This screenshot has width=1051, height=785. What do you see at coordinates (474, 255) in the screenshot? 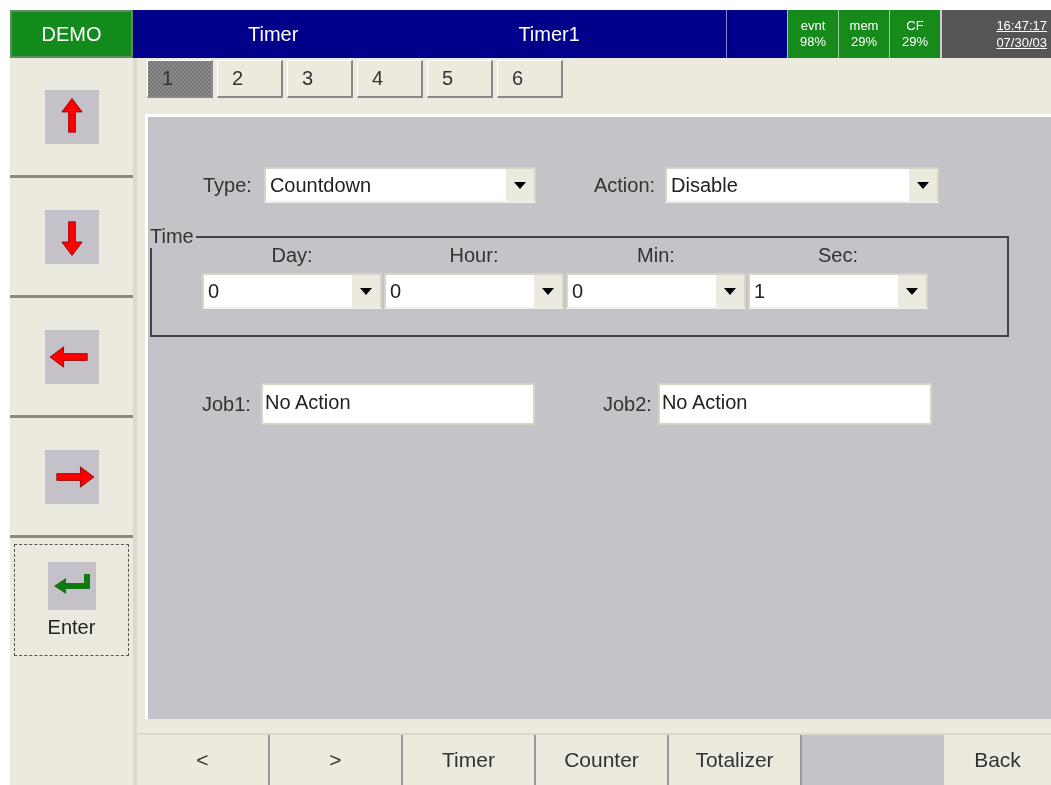
I see `field-label: Hour:` at bounding box center [474, 255].